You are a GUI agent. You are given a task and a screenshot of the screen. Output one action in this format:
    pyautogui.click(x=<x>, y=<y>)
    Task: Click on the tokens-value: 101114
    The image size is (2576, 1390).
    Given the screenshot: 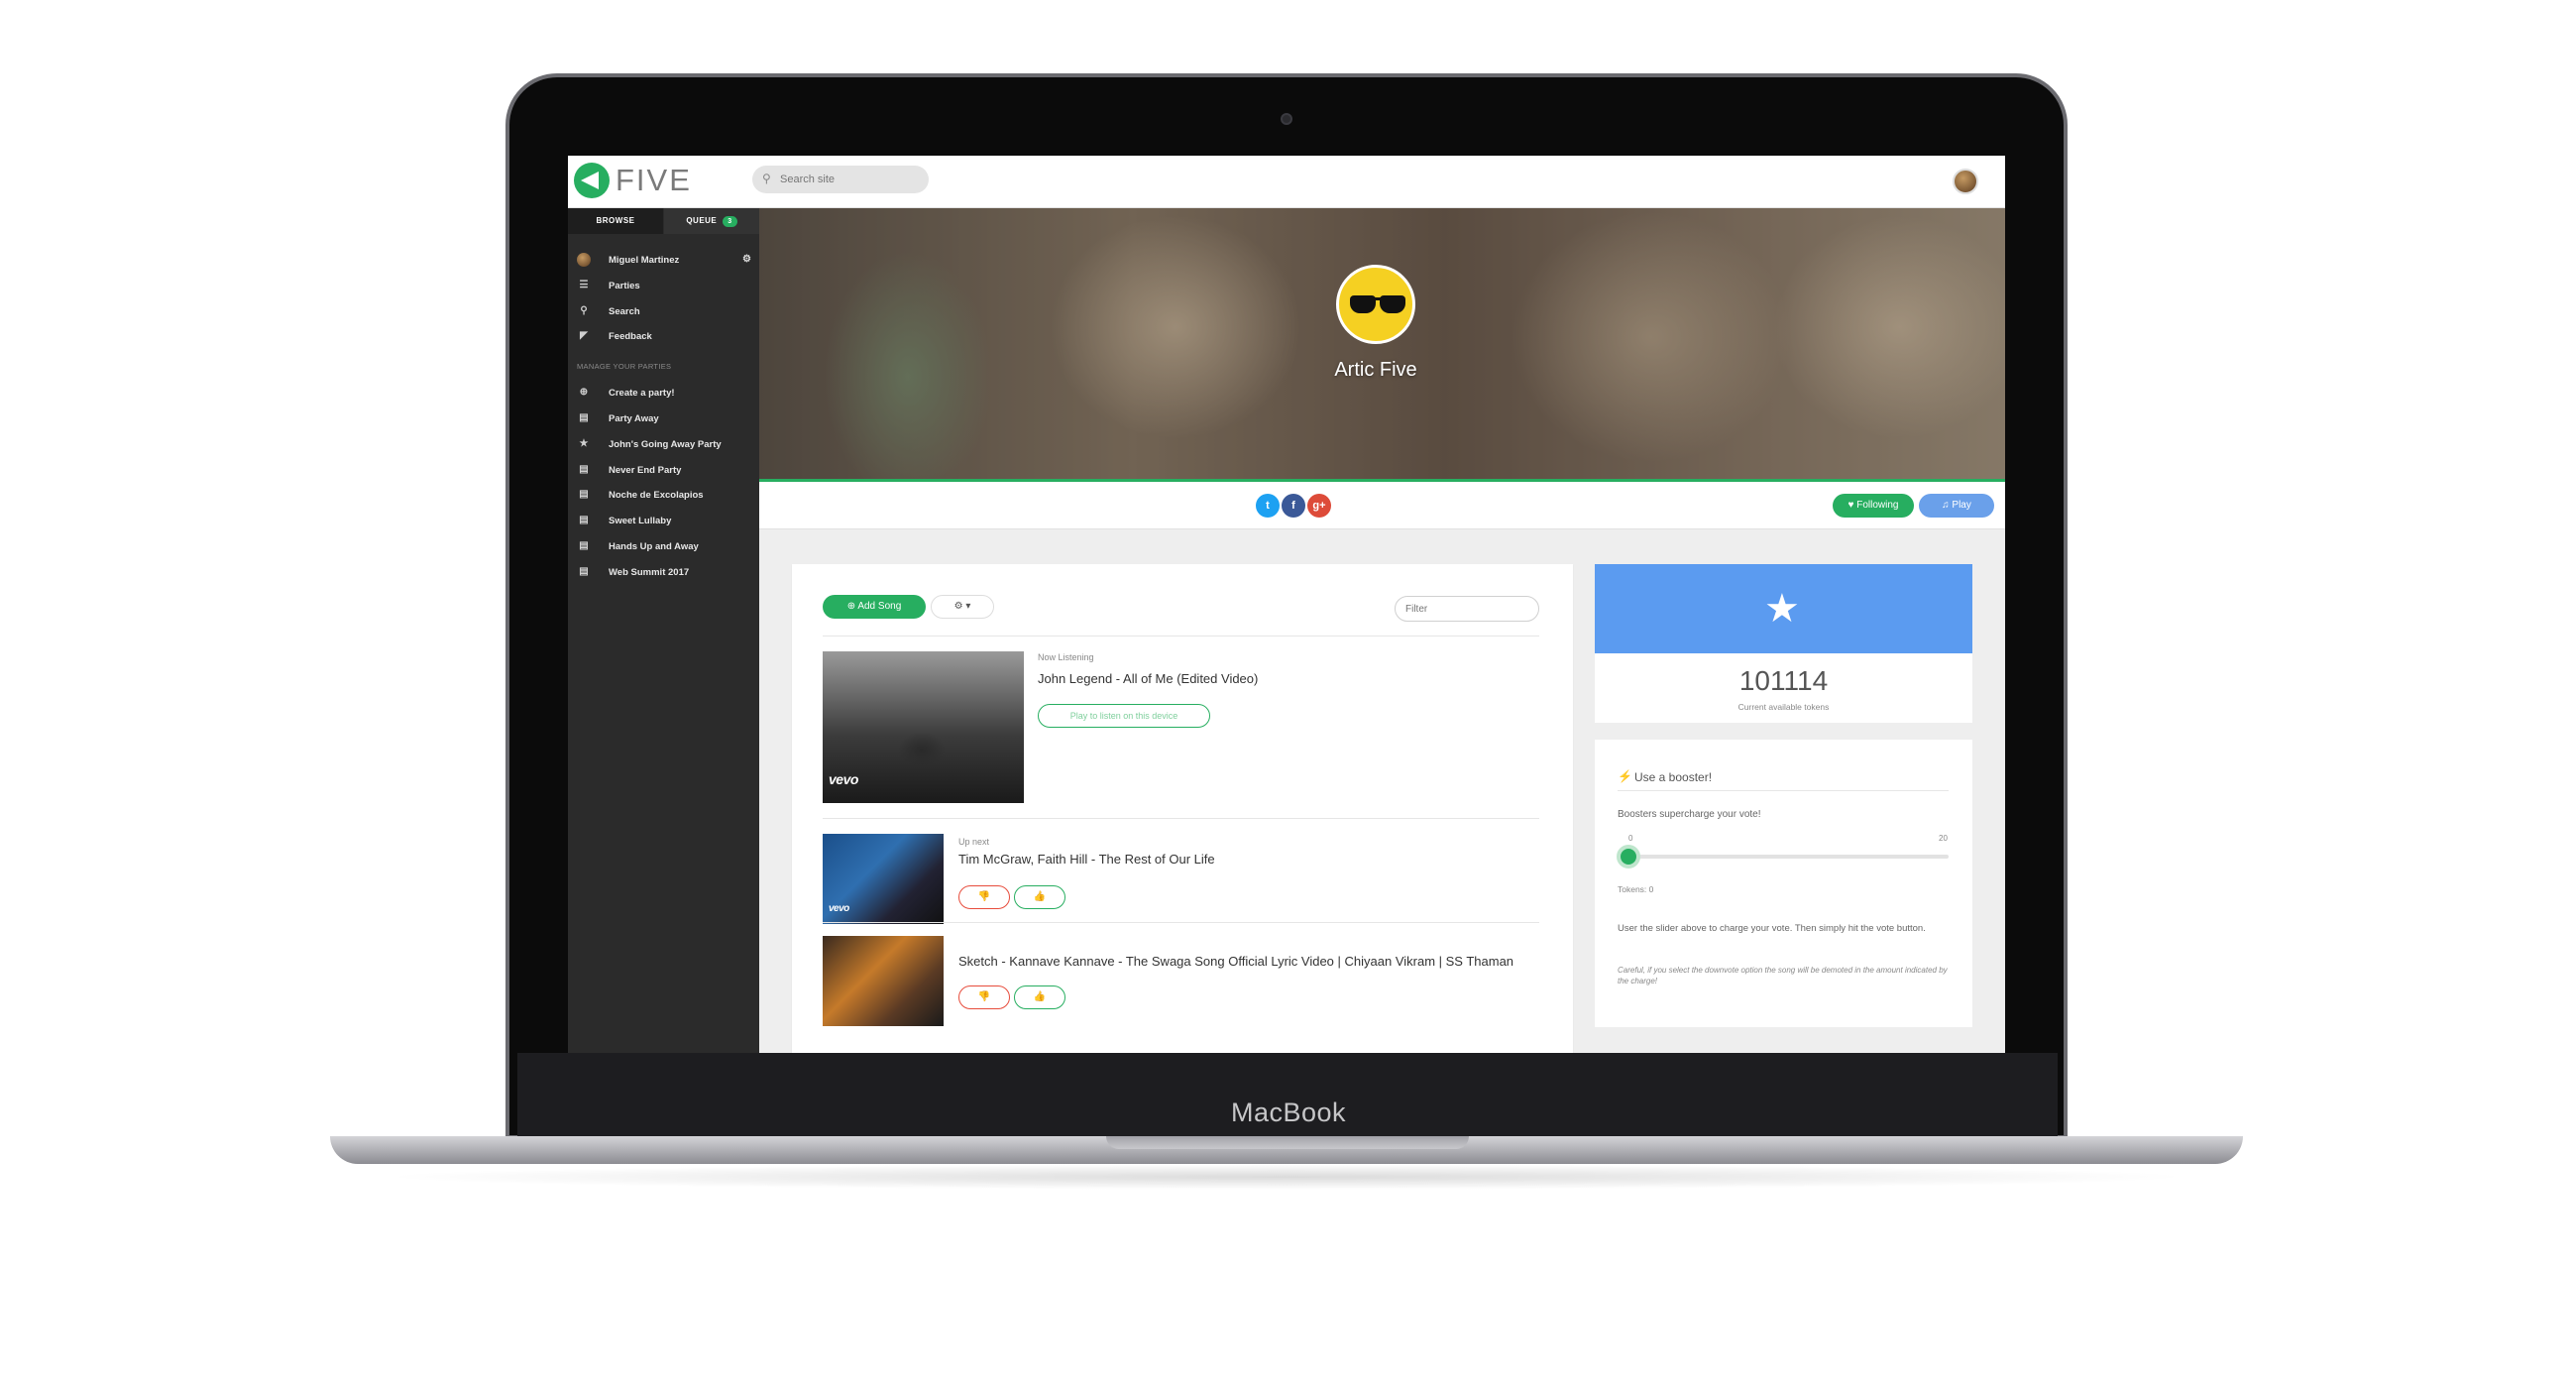 What is the action you would take?
    pyautogui.click(x=1783, y=680)
    